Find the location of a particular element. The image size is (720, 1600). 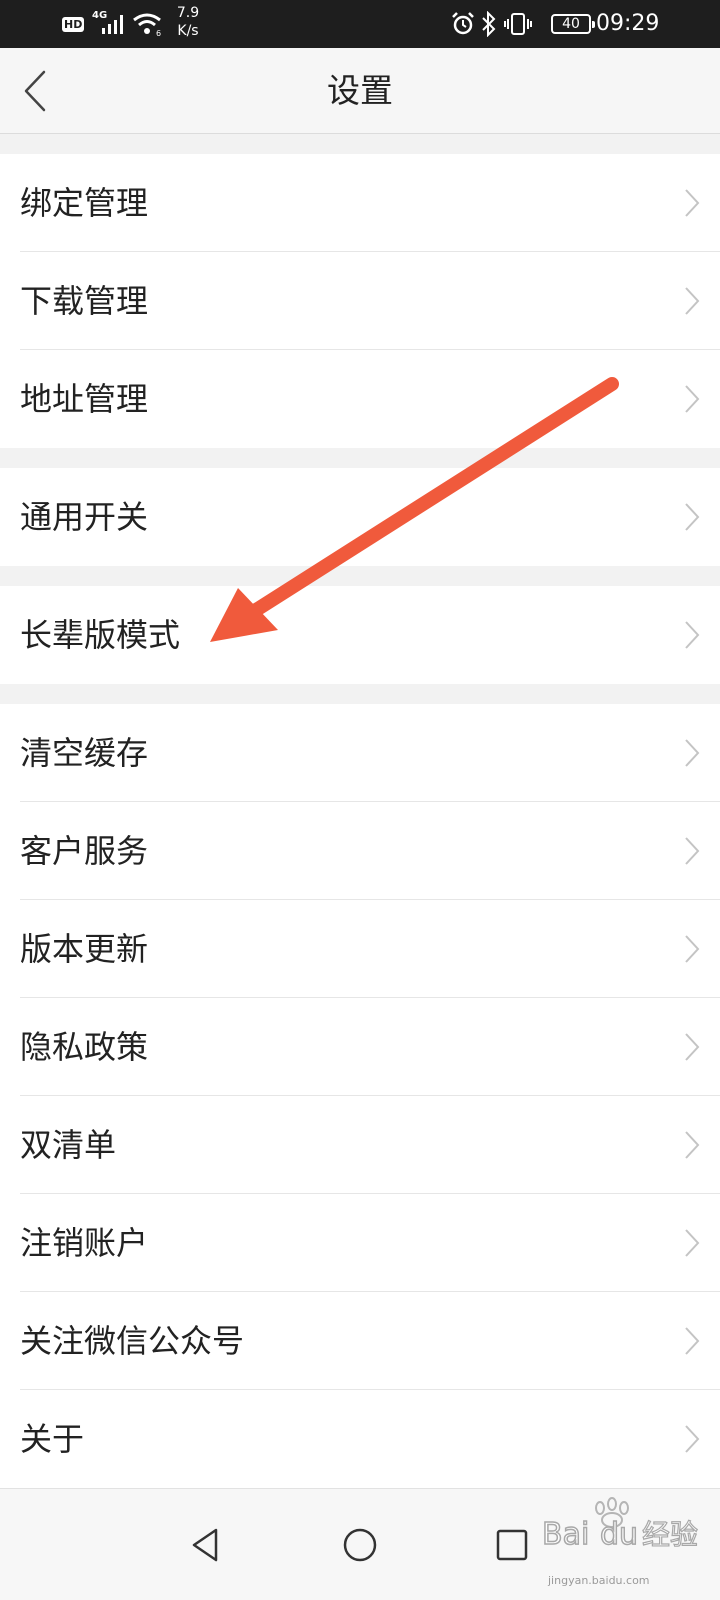

svg-text: Bai is located at coordinates (565, 1534).